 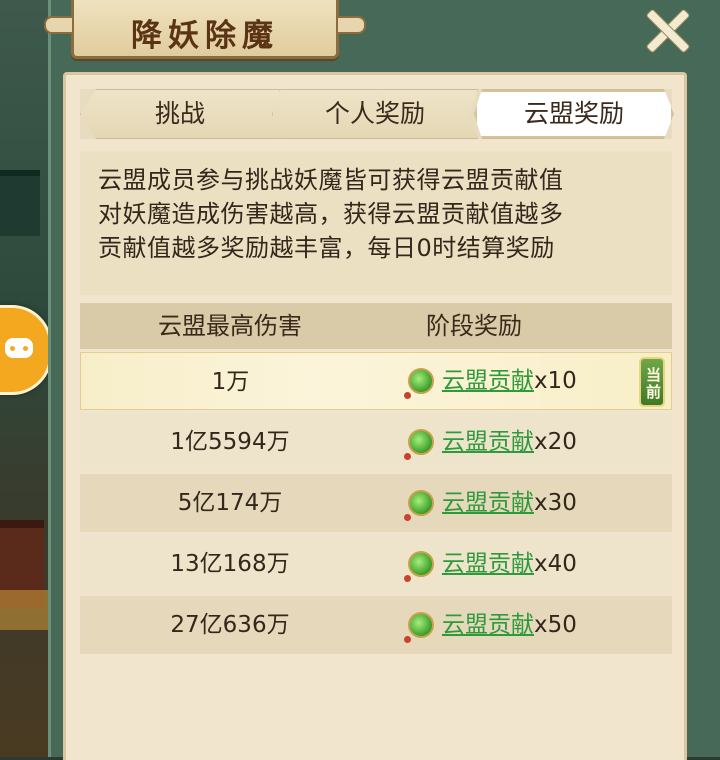 What do you see at coordinates (474, 326) in the screenshot?
I see `header-reward: 阶段奖励` at bounding box center [474, 326].